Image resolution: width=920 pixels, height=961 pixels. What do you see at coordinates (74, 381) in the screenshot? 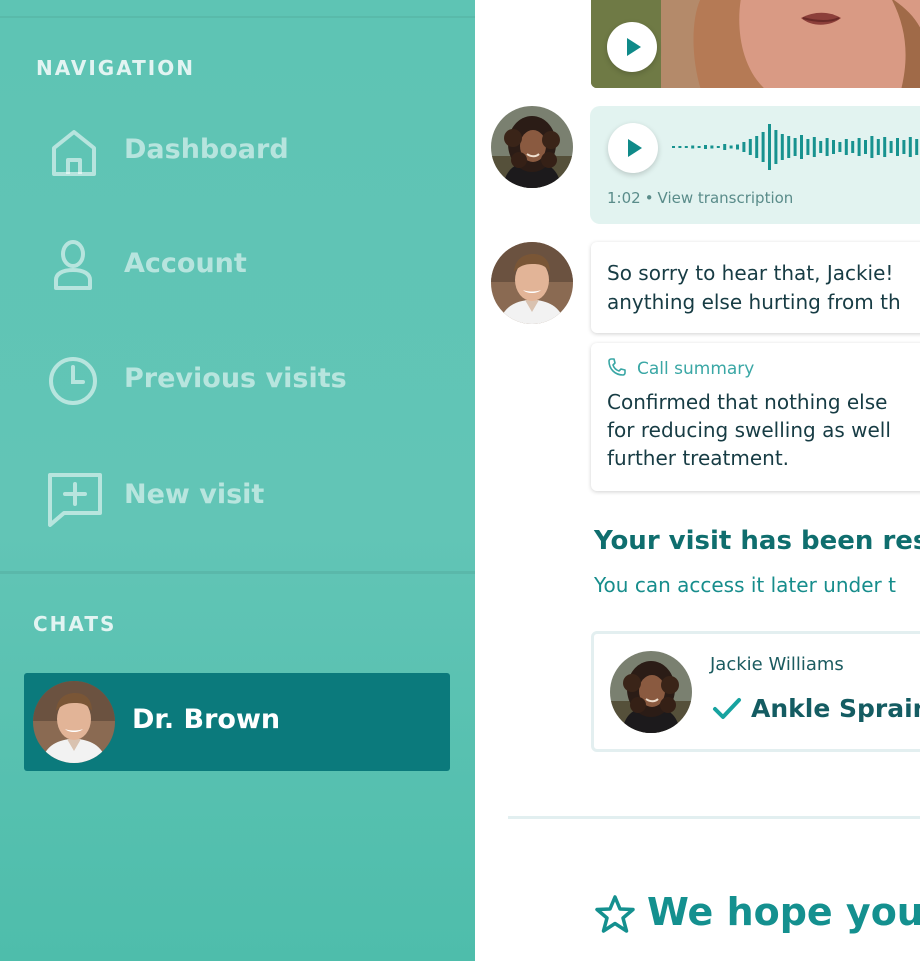
I see `clock-icon` at bounding box center [74, 381].